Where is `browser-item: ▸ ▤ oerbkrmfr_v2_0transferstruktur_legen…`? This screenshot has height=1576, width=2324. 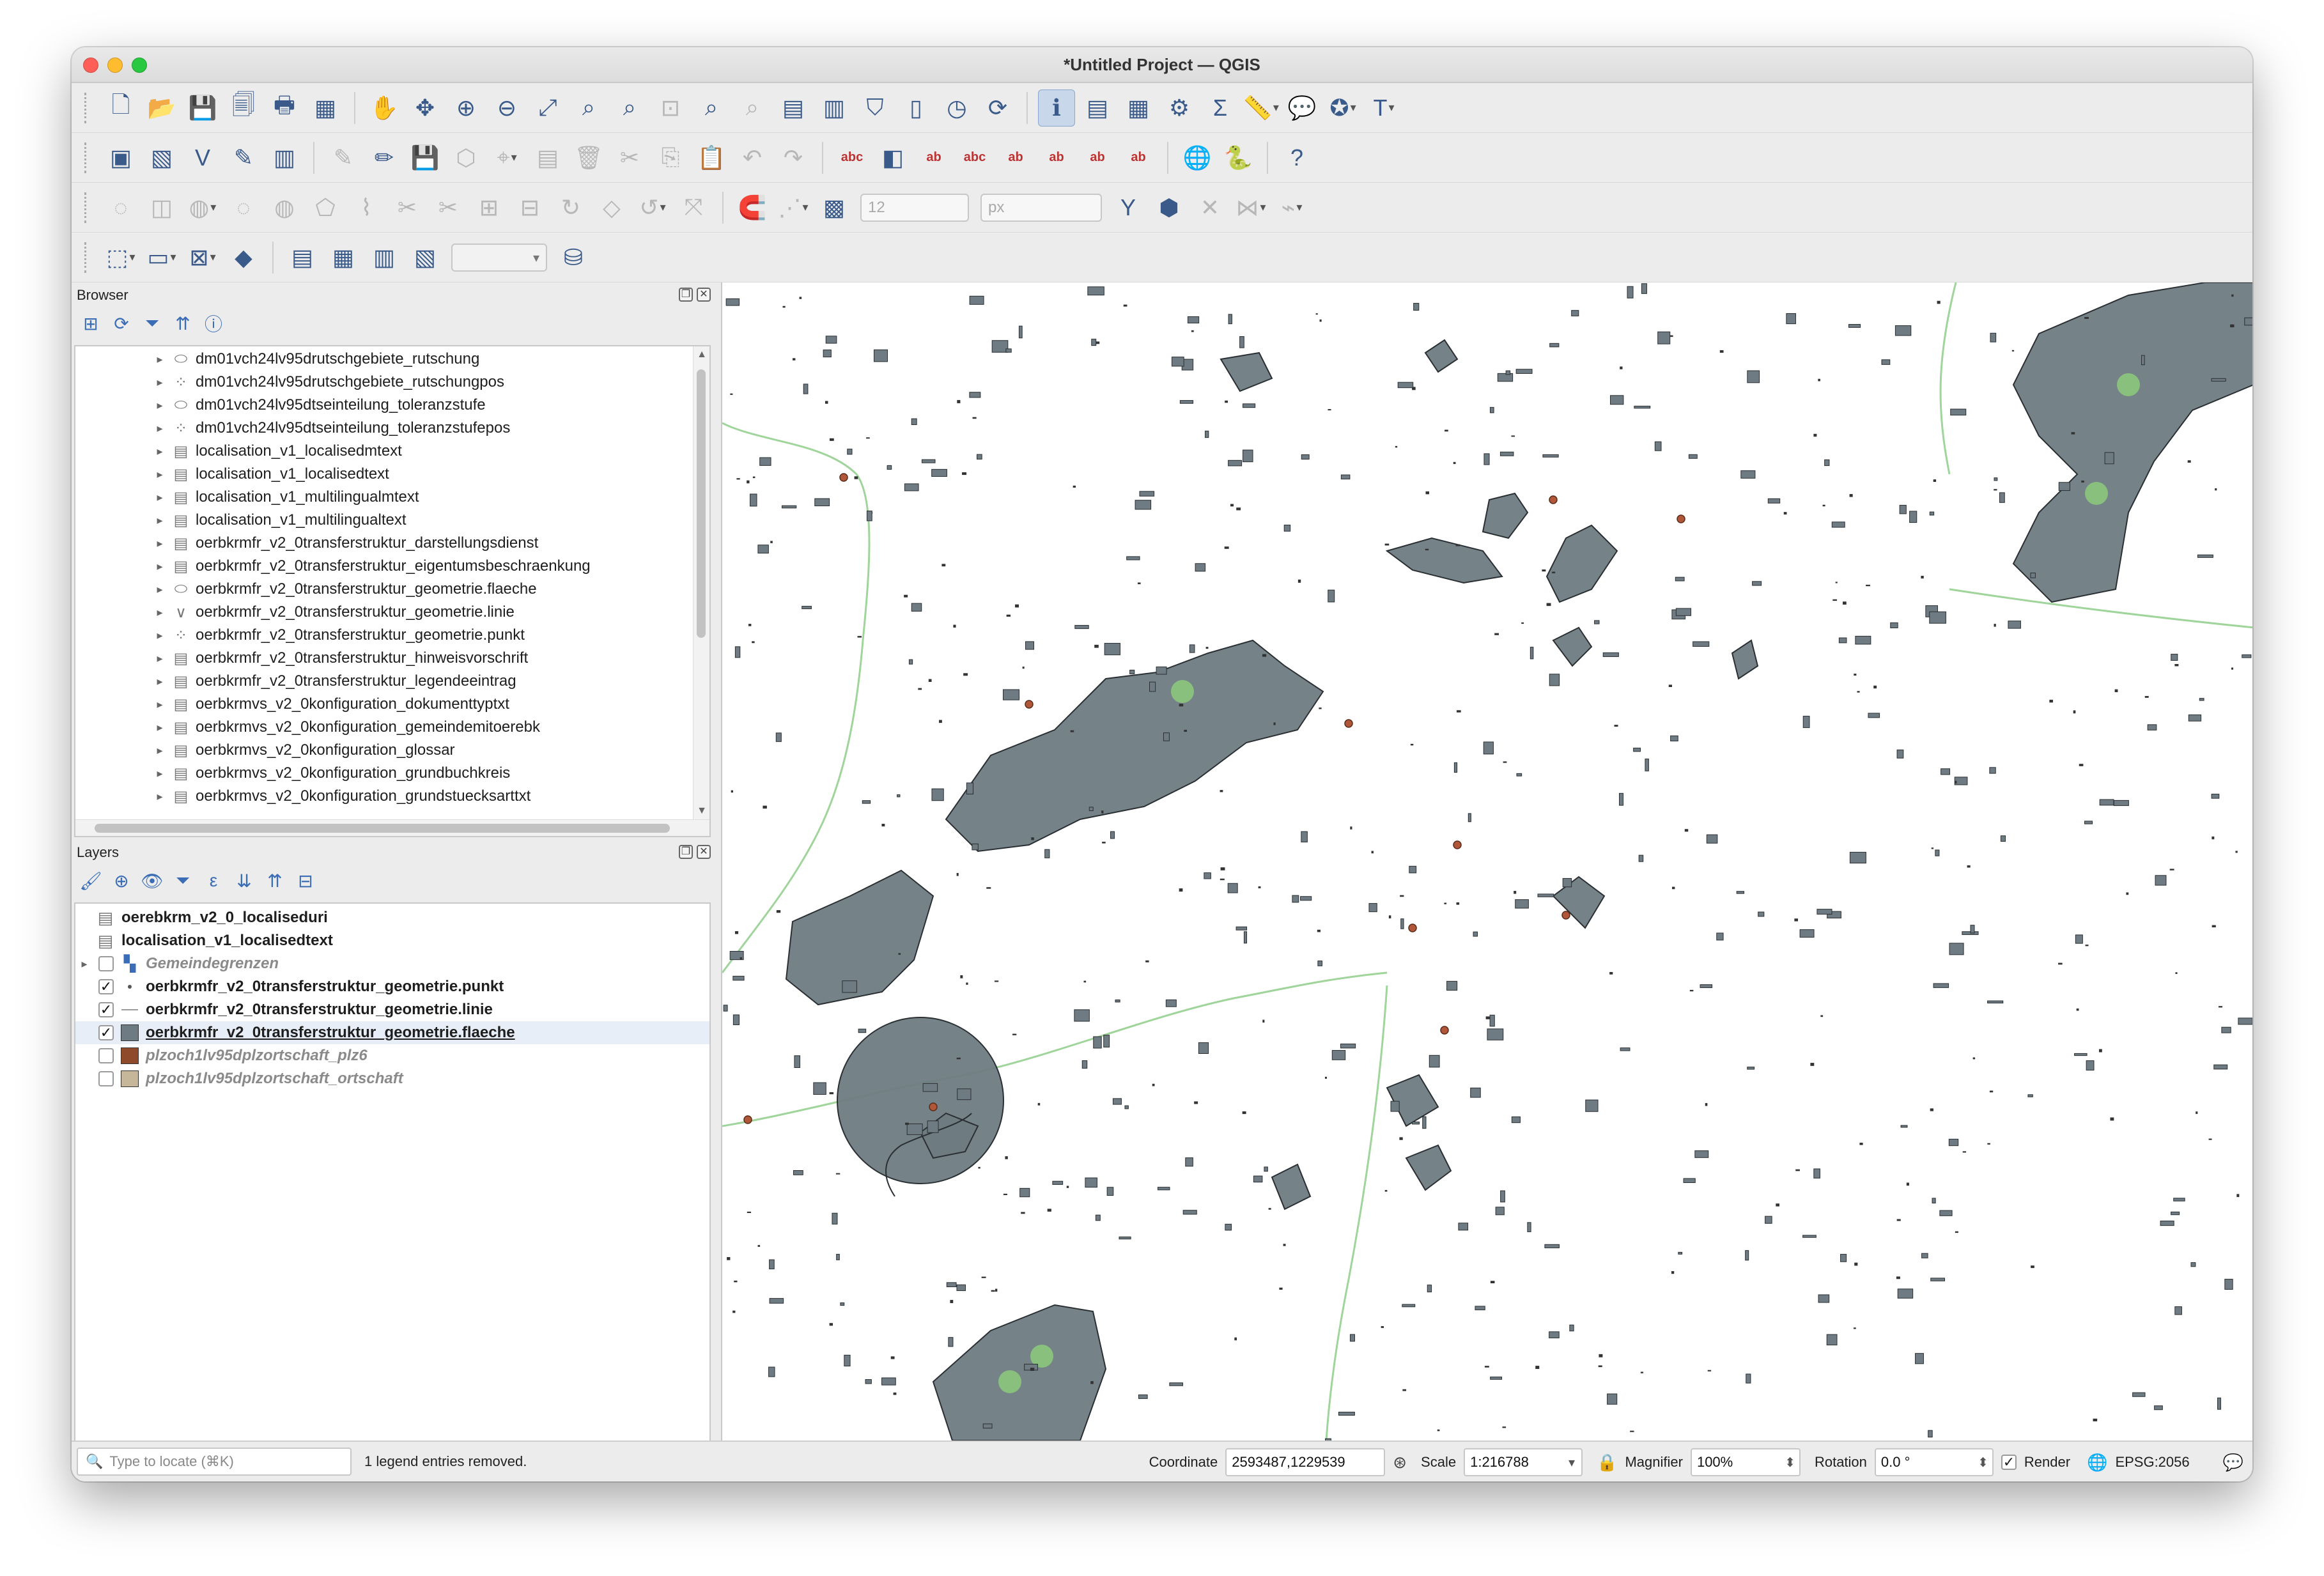
browser-item: ▸ ▤ oerbkrmfr_v2_0transferstruktur_legen… is located at coordinates (392, 681).